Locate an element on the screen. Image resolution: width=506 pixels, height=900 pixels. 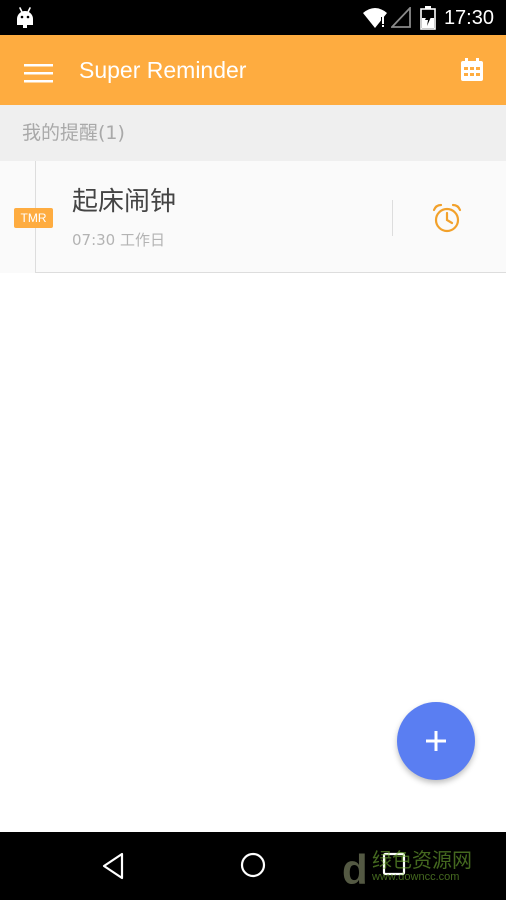
wifi-icon is located at coordinates (375, 20).